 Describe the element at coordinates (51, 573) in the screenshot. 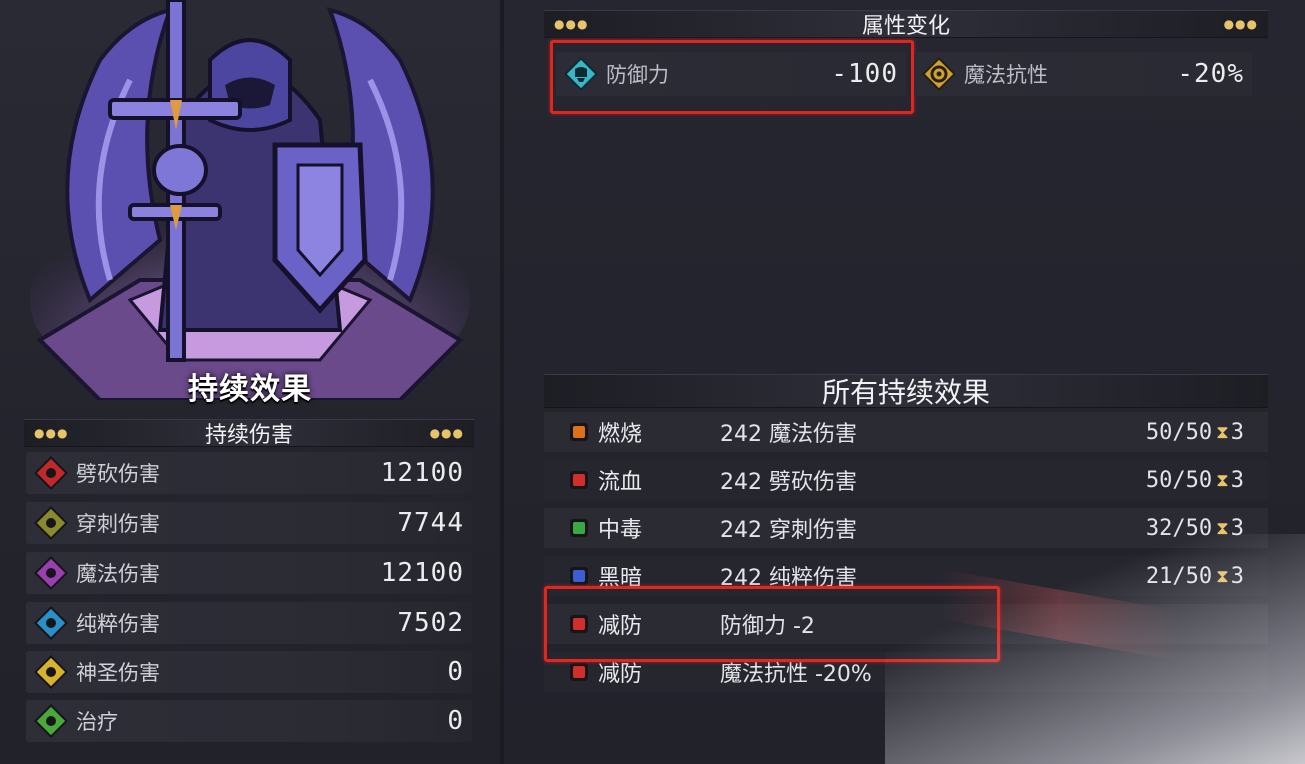

I see `magic-damage-icon` at that location.